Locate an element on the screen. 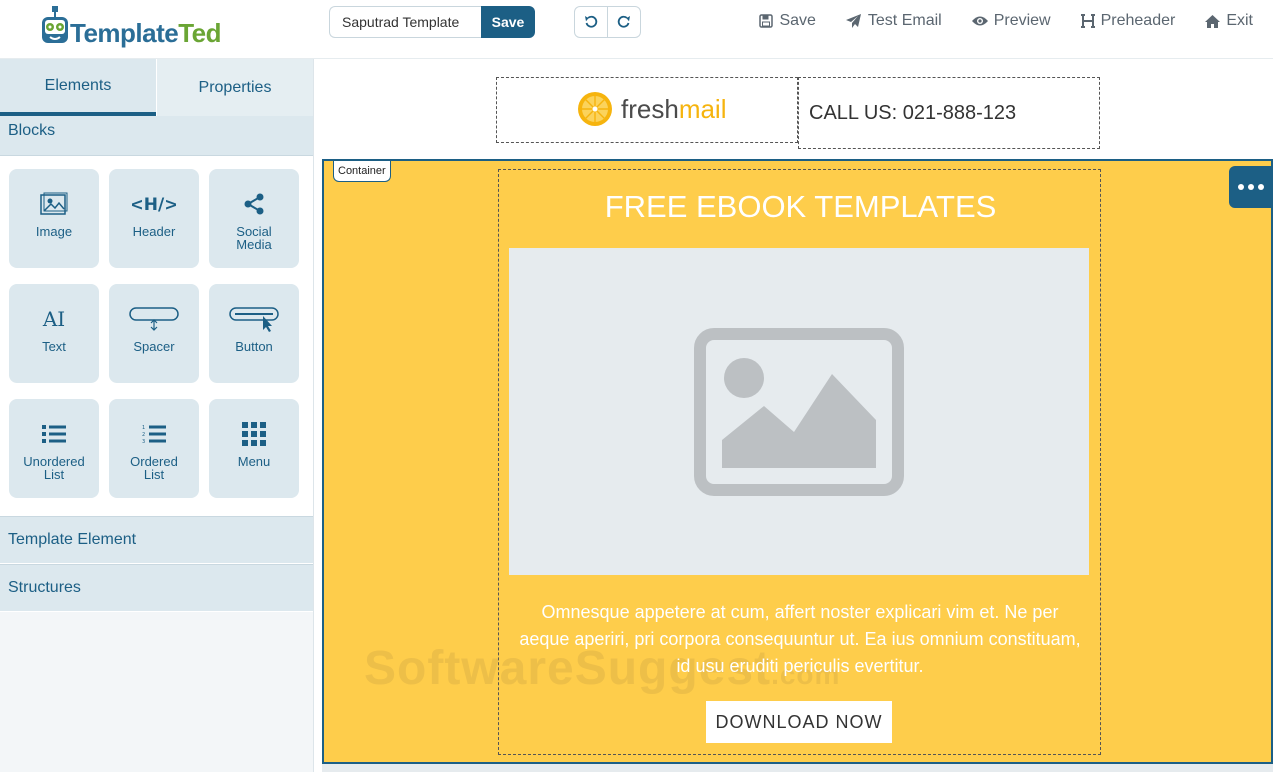  tab-properties: Properties is located at coordinates (234, 87).